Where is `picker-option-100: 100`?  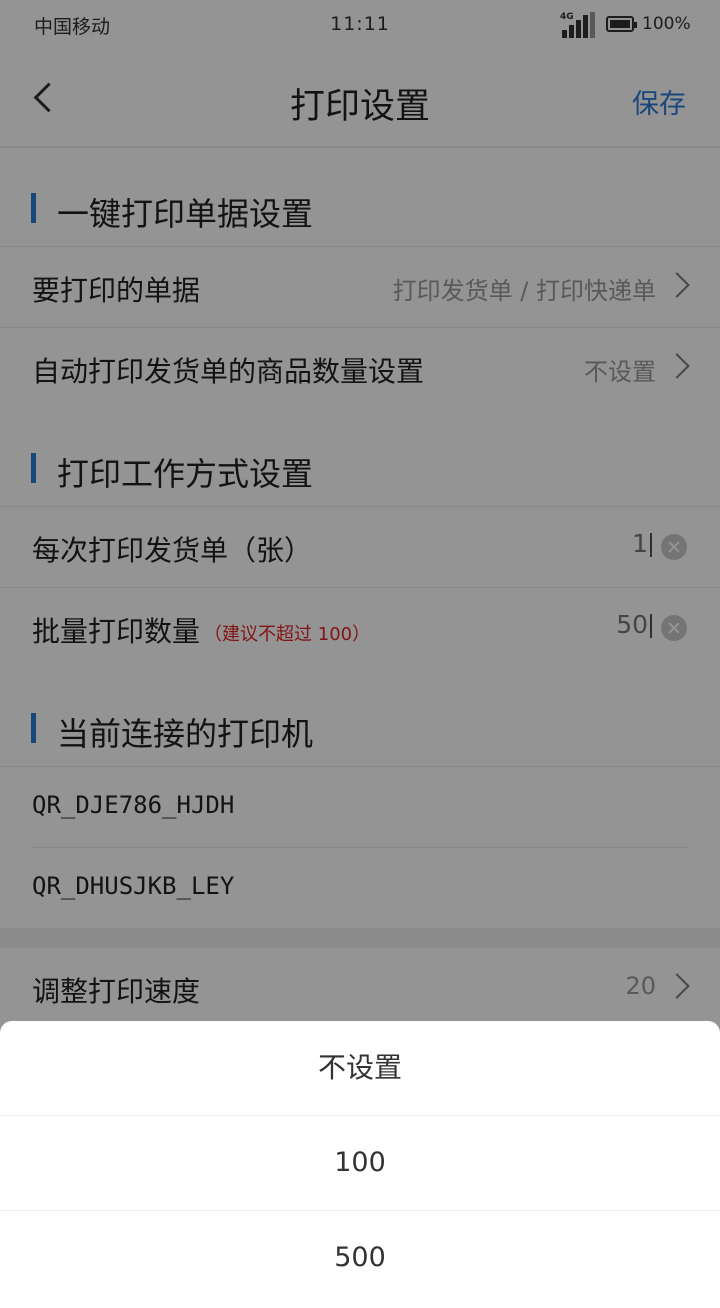
picker-option-100: 100 is located at coordinates (360, 1162).